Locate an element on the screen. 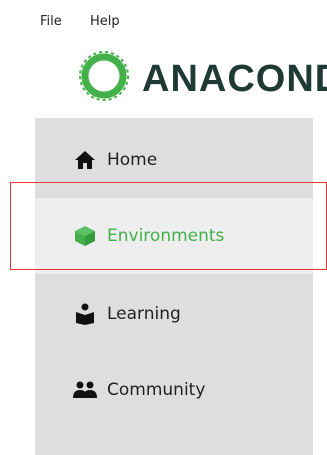 The image size is (327, 455). menu-bar: File Help is located at coordinates (163, 20).